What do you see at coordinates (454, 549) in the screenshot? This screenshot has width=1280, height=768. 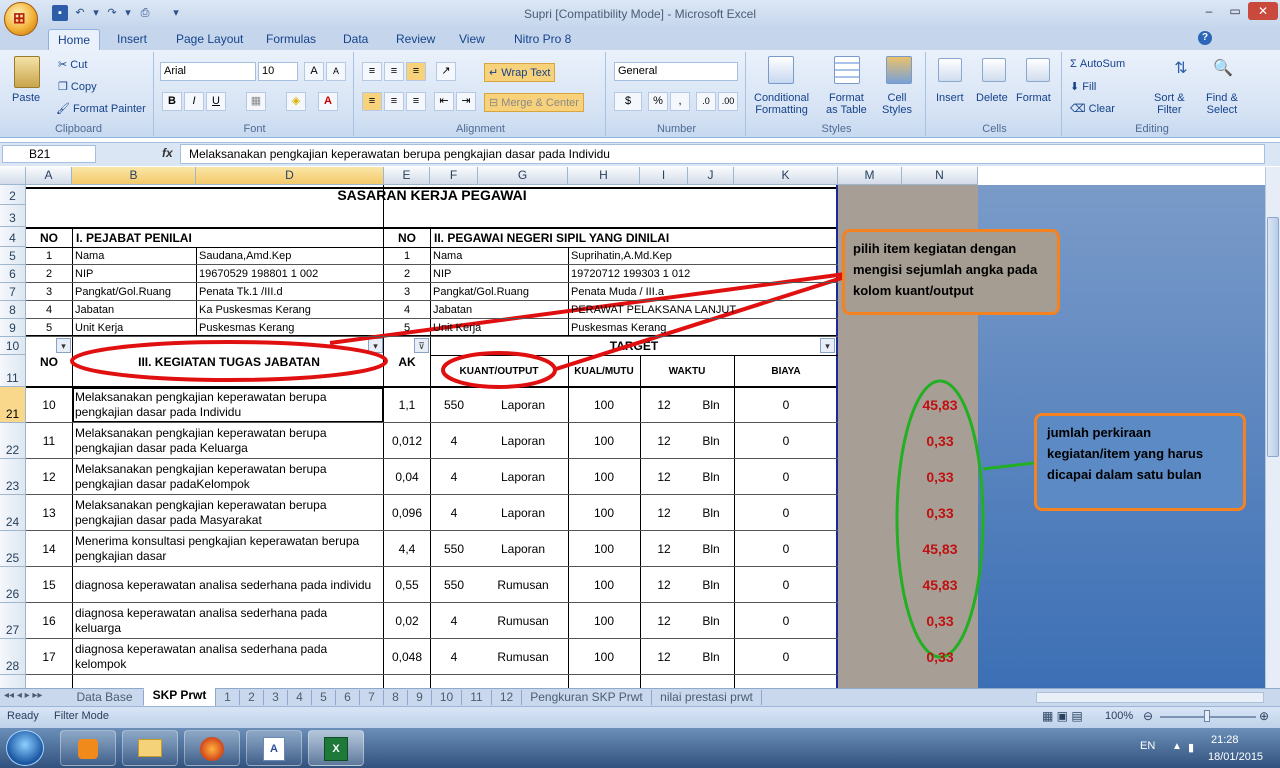 I see `kuant-qty: 550` at bounding box center [454, 549].